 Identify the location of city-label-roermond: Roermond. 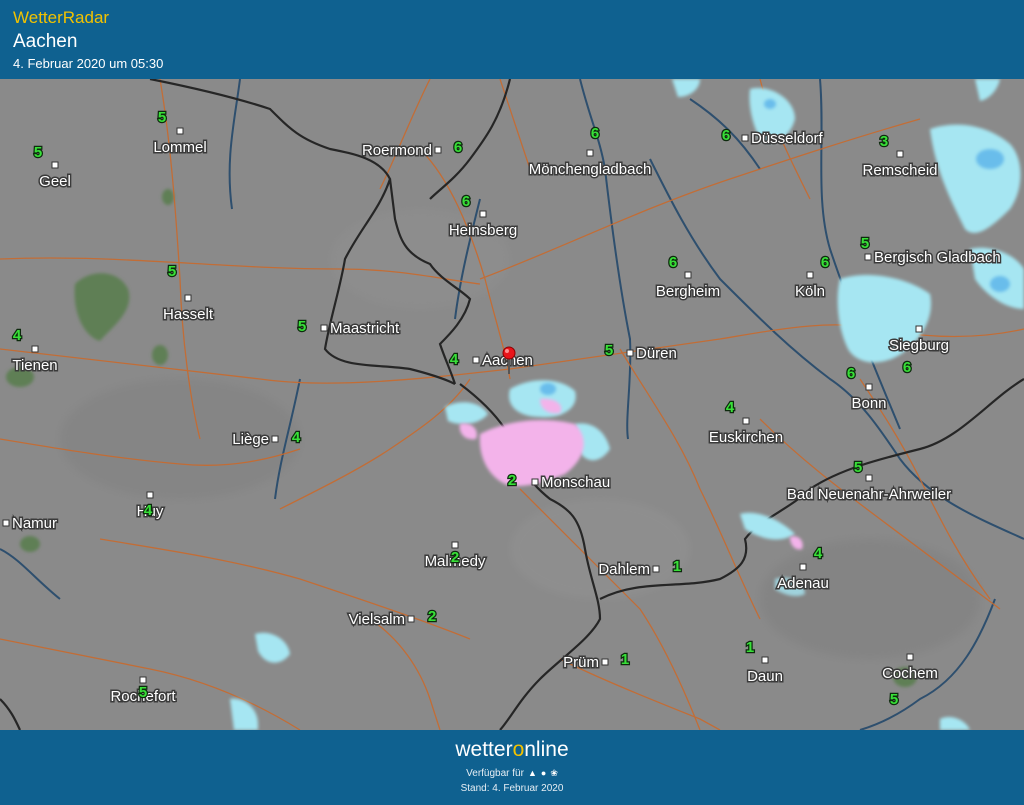
(397, 150).